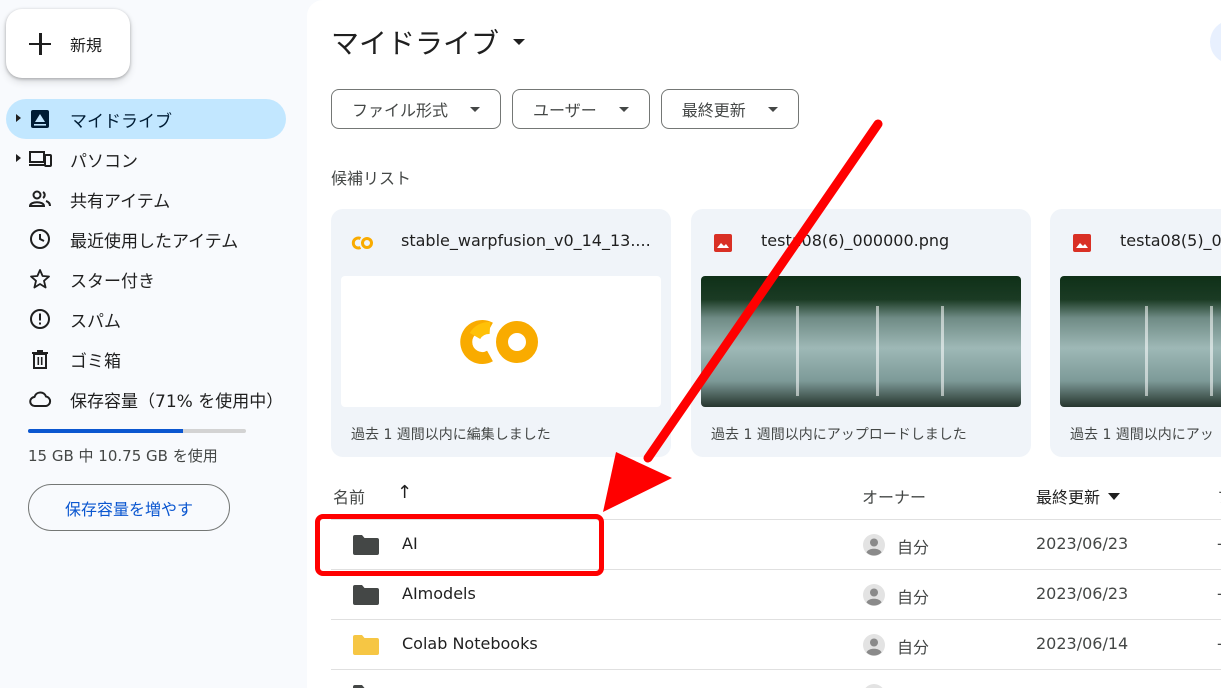 The width and height of the screenshot is (1221, 688). What do you see at coordinates (459, 545) in the screenshot?
I see `annotation-highlight-box` at bounding box center [459, 545].